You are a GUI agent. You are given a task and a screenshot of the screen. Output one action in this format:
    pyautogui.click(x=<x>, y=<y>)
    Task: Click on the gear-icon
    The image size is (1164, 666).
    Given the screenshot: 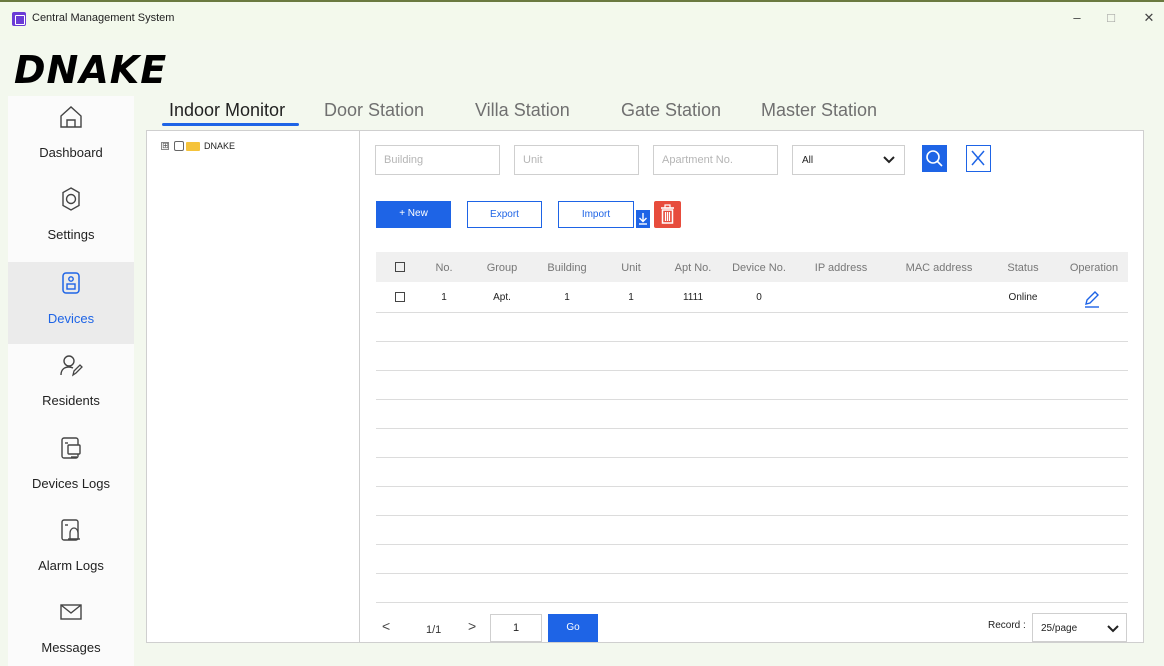 What is the action you would take?
    pyautogui.click(x=71, y=199)
    